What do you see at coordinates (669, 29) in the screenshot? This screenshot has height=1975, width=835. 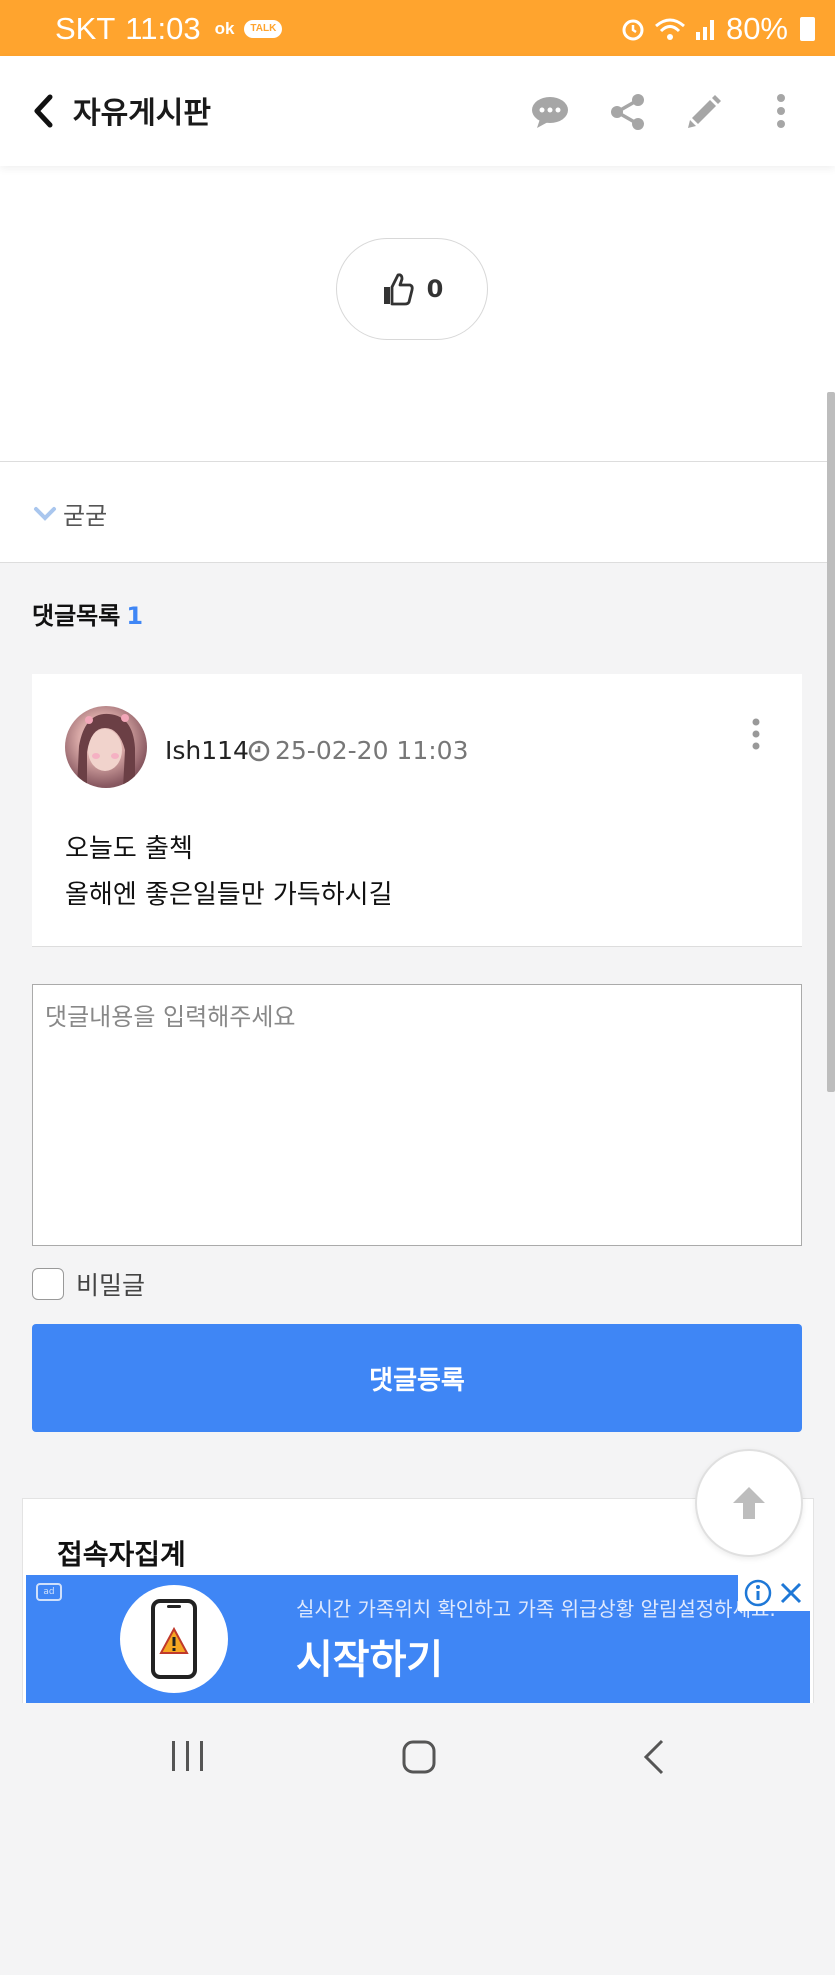 I see `wifi-icon` at bounding box center [669, 29].